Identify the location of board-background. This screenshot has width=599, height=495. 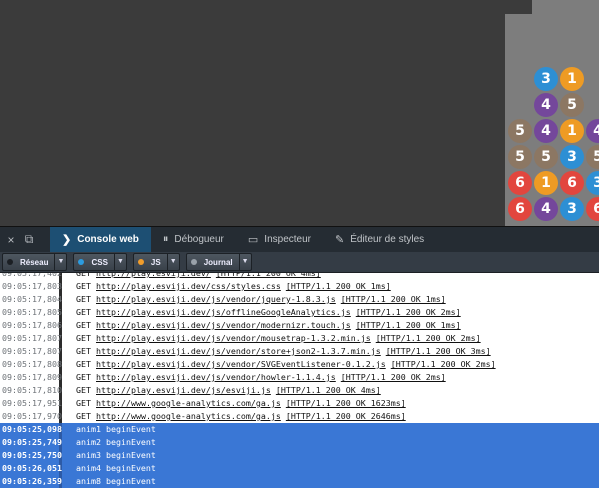
(565, 7).